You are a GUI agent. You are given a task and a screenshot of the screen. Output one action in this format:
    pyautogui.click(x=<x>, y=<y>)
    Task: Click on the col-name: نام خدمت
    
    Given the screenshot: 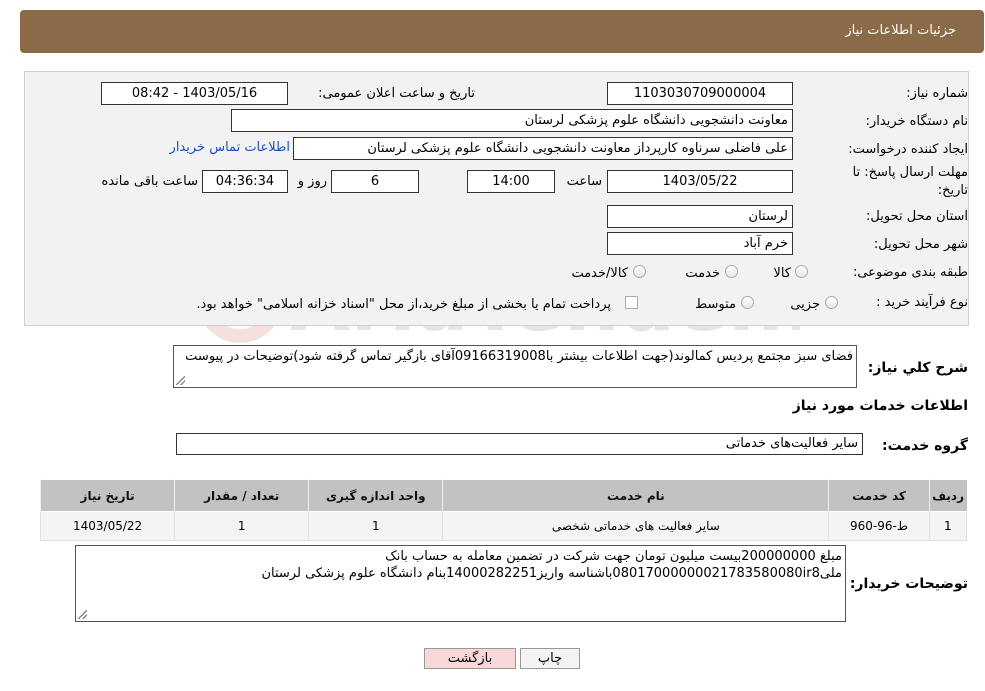 What is the action you would take?
    pyautogui.click(x=635, y=495)
    